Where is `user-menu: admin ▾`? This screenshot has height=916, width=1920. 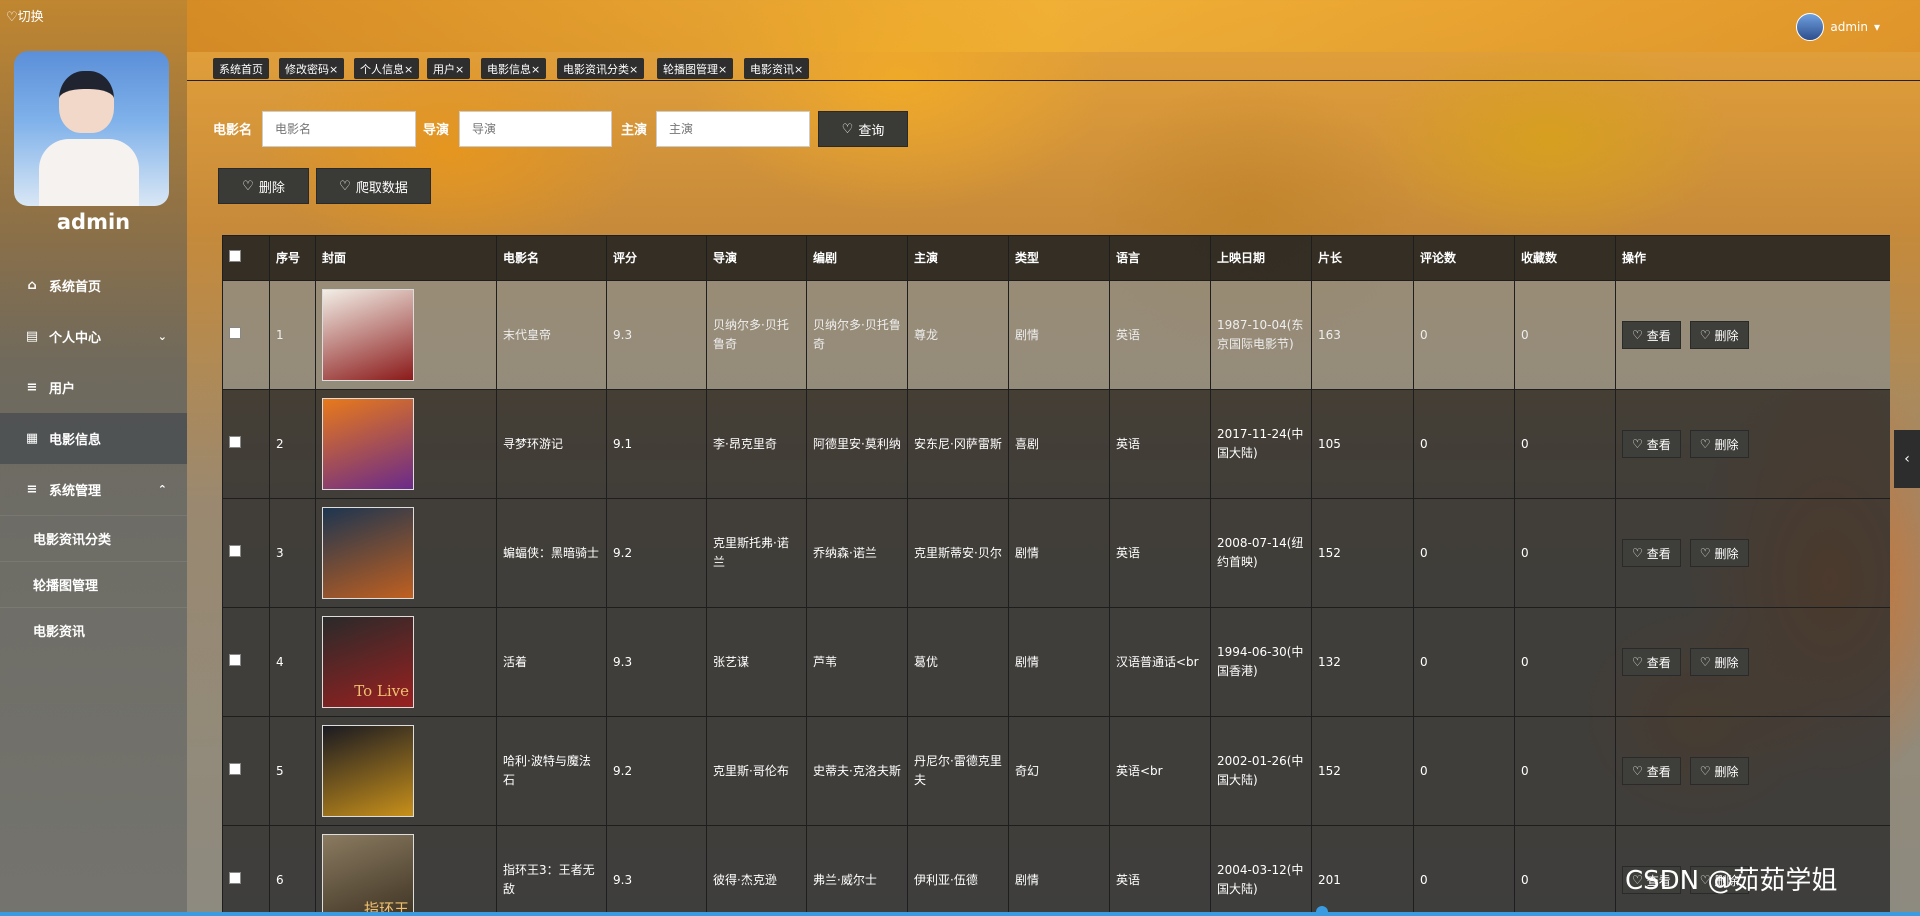 user-menu: admin ▾ is located at coordinates (1838, 27).